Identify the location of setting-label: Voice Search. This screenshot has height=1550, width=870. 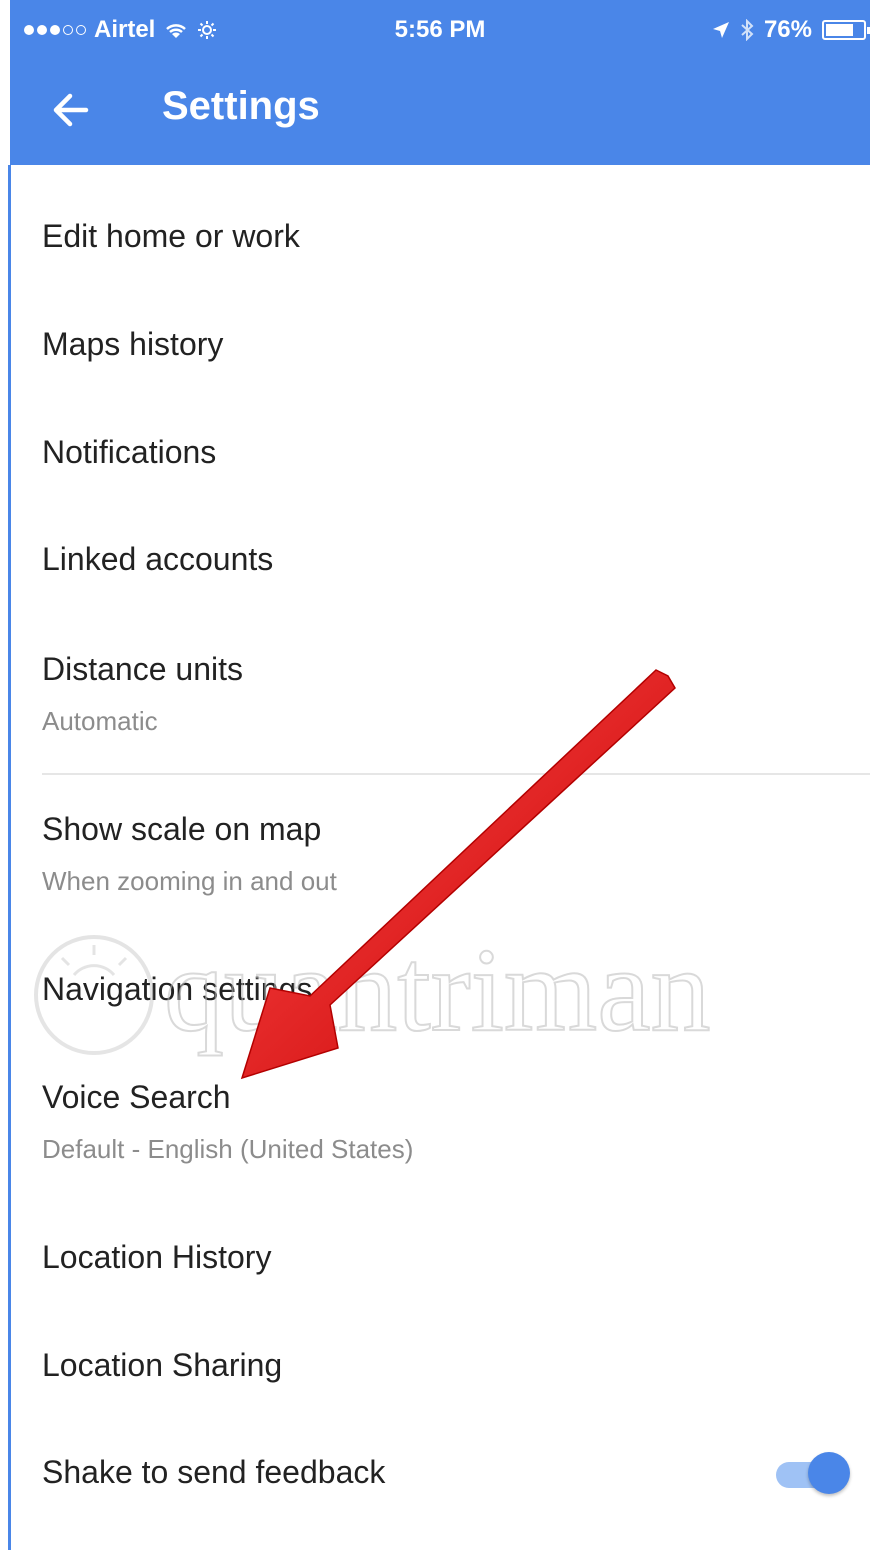
(136, 1097).